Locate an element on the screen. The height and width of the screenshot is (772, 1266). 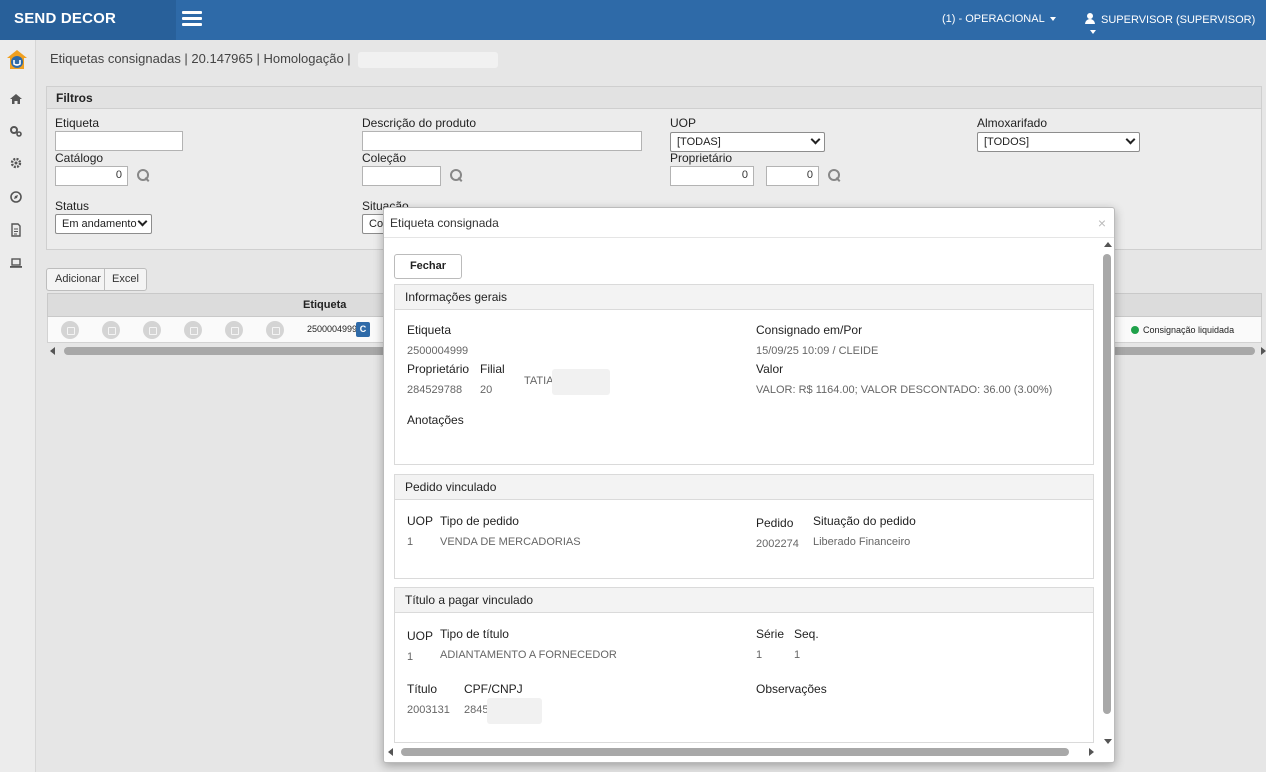
colecao-filter-input is located at coordinates (401, 176).